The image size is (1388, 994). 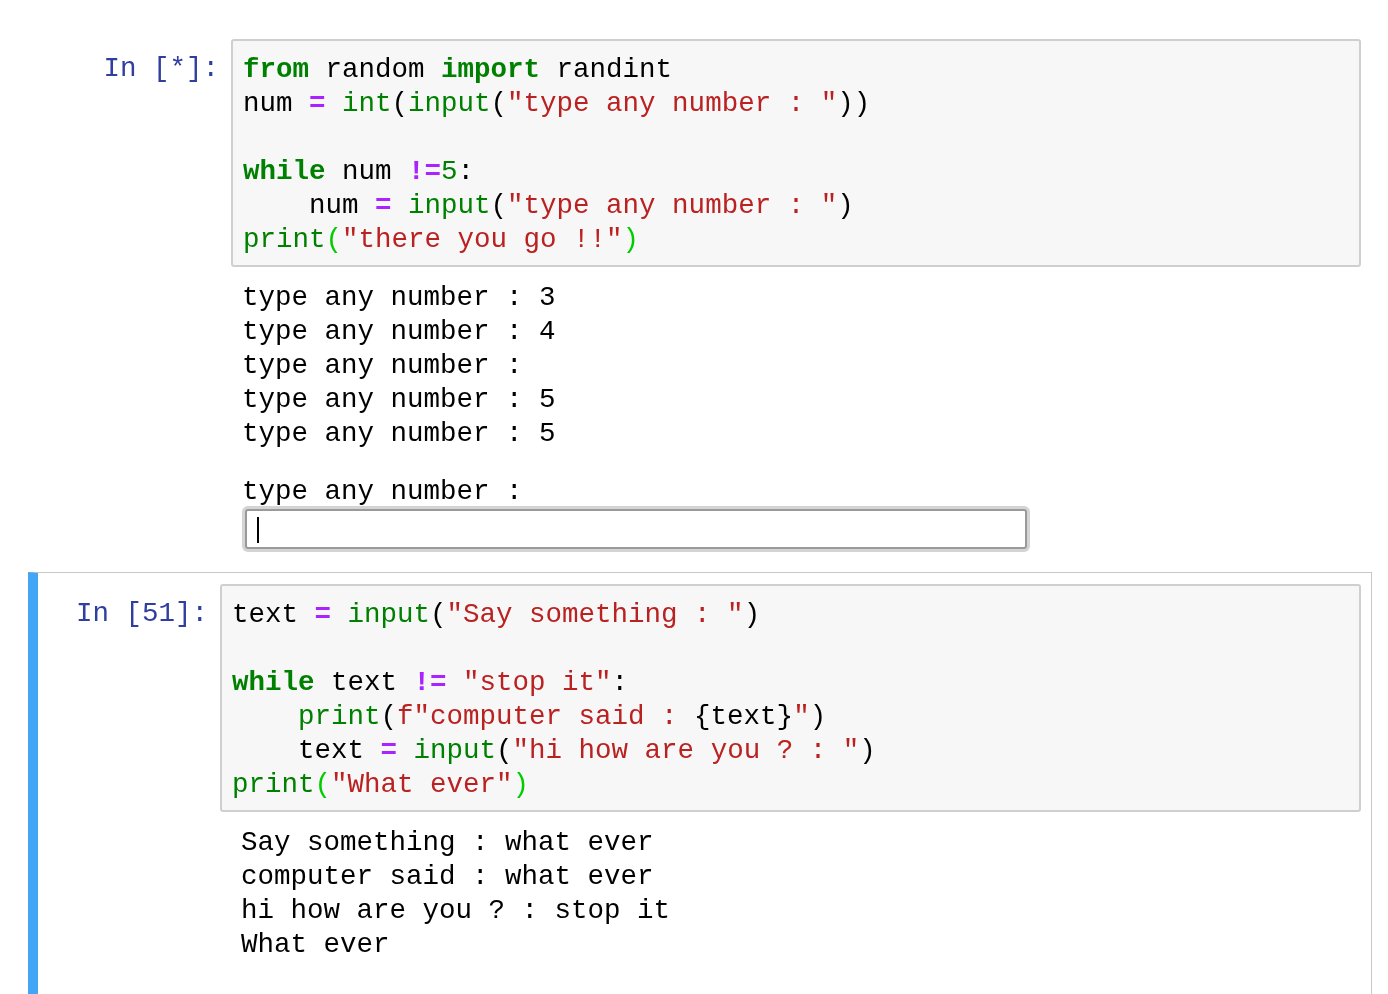 I want to click on code-line: num = input("type any number : "), so click(x=581, y=206).